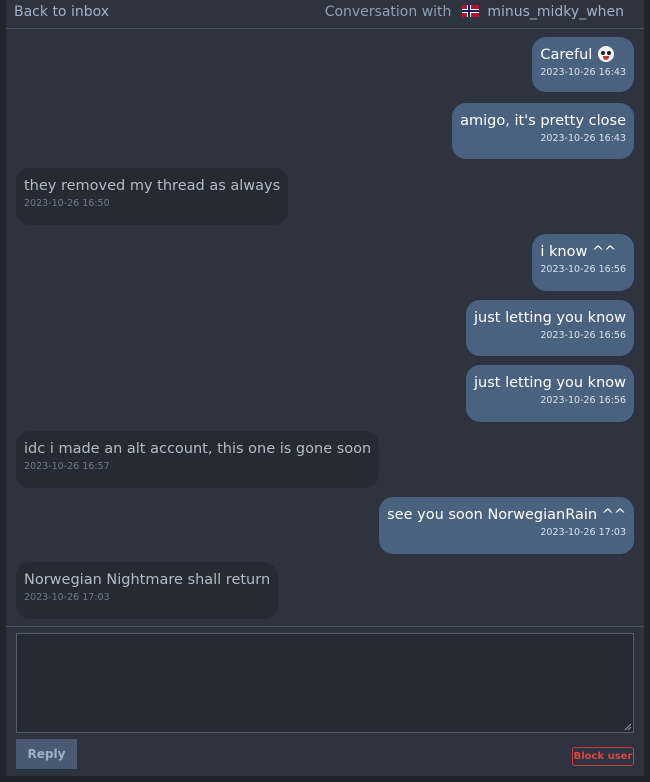 Image resolution: width=650 pixels, height=782 pixels. What do you see at coordinates (555, 12) in the screenshot?
I see `username-link: minus_midky_when` at bounding box center [555, 12].